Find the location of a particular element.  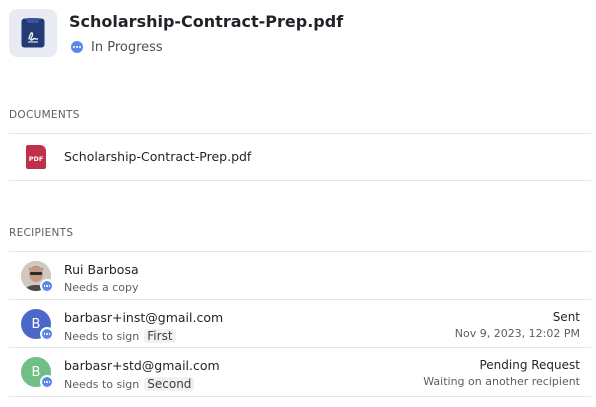

recipient-action: Needs a copy is located at coordinates (101, 287).